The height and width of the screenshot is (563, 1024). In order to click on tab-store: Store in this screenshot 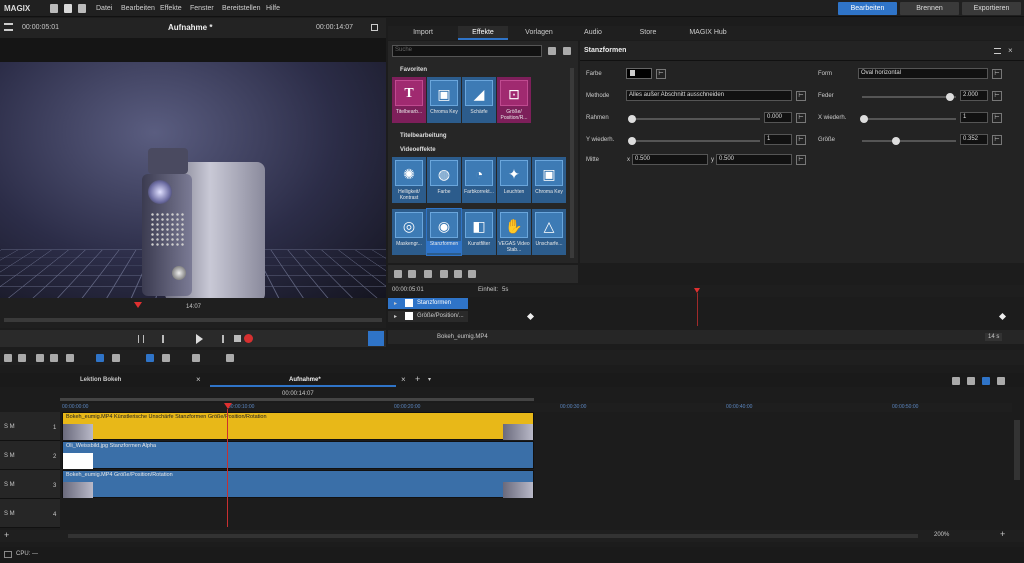, I will do `click(648, 33)`.